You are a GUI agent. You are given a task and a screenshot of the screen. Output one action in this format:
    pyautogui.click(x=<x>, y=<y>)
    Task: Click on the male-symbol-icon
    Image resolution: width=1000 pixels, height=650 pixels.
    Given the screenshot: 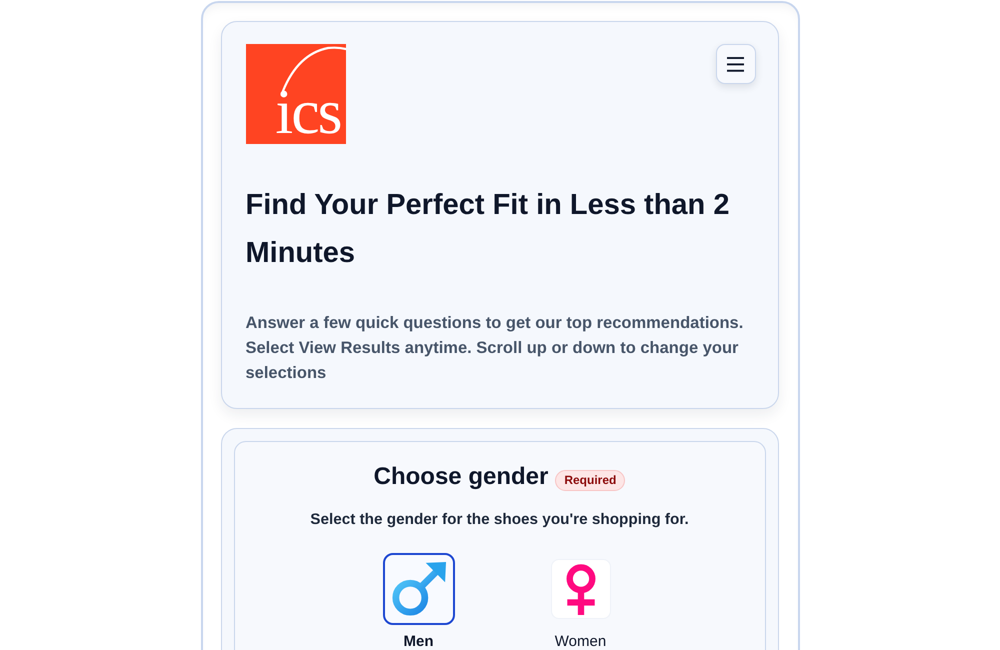 What is the action you would take?
    pyautogui.click(x=418, y=589)
    